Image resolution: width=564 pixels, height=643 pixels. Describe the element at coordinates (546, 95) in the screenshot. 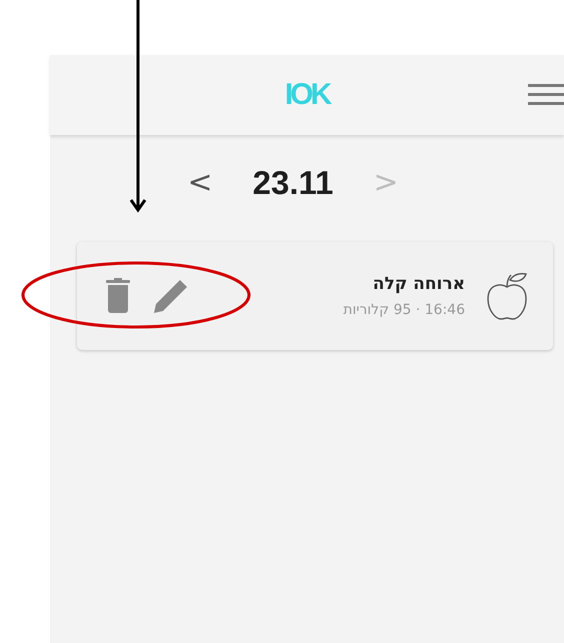

I see `menu-icon` at that location.